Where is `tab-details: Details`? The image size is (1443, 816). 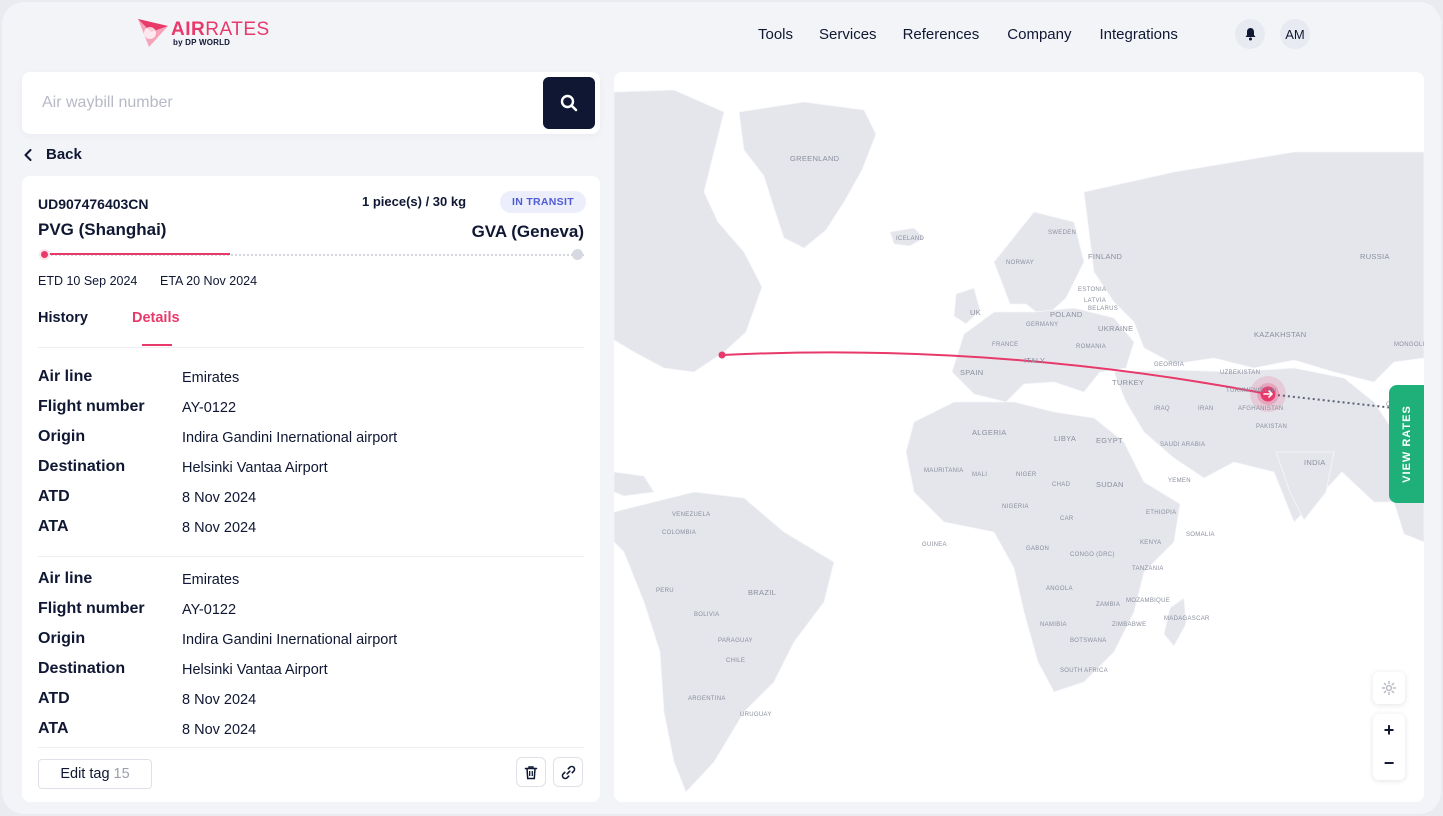 tab-details: Details is located at coordinates (156, 318).